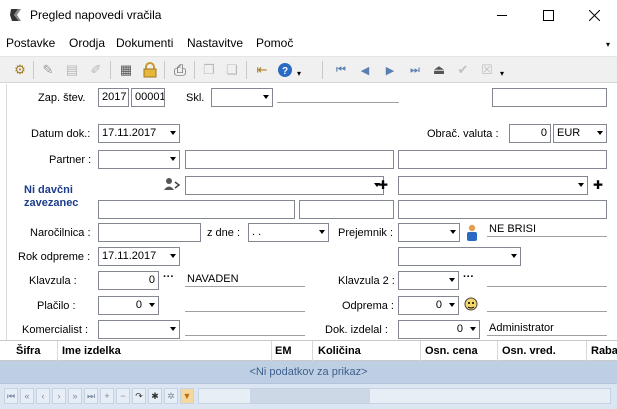 Image resolution: width=617 pixels, height=409 pixels. I want to click on edit-icon: ✐, so click(96, 69).